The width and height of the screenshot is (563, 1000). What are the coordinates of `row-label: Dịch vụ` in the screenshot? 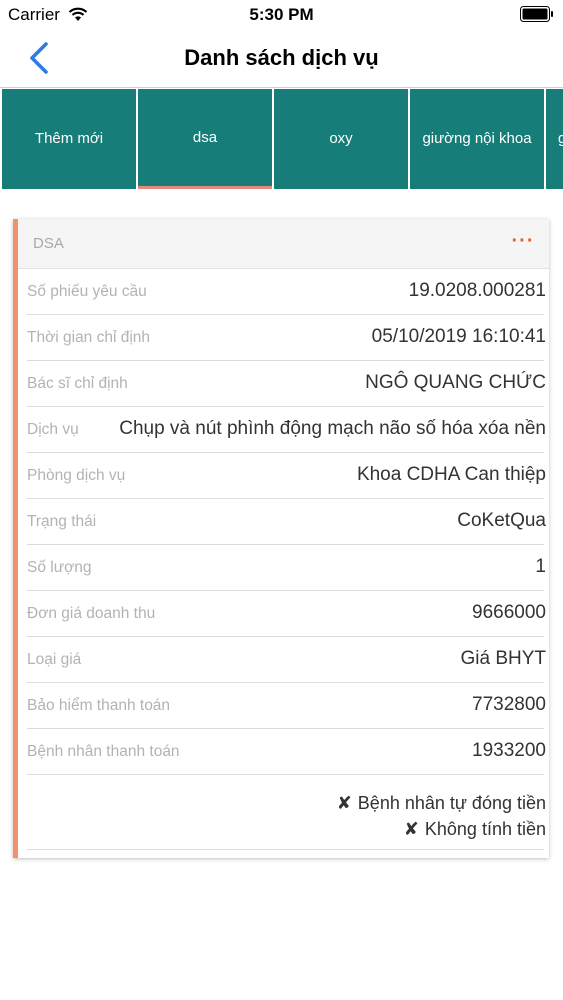 It's located at (53, 429).